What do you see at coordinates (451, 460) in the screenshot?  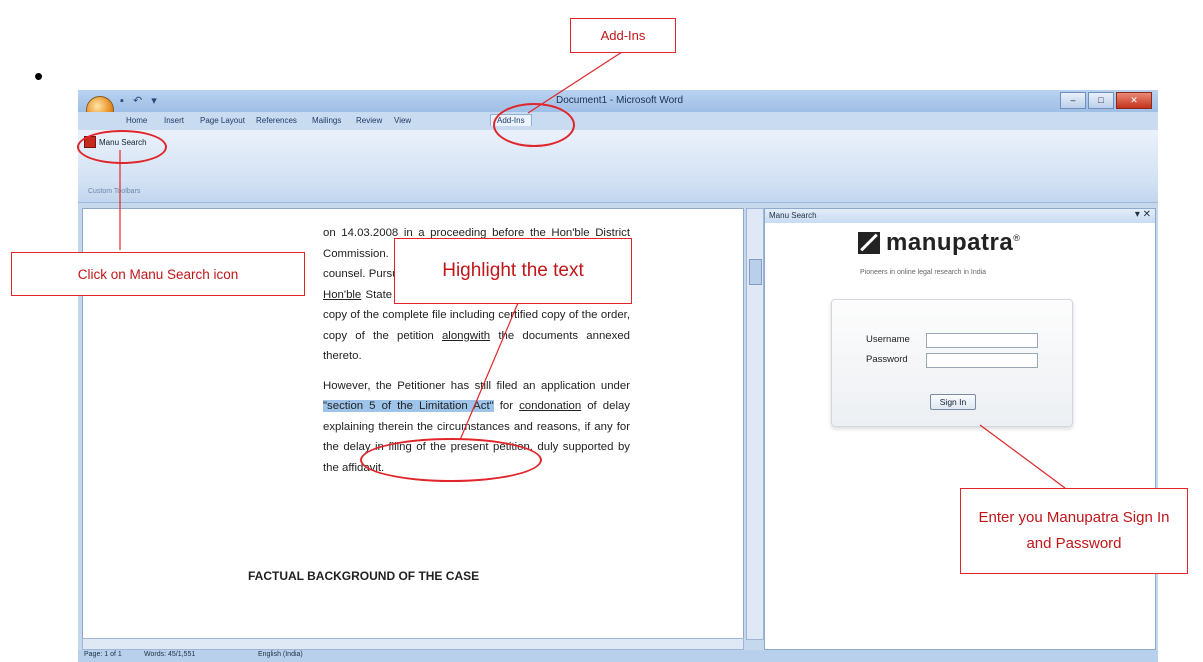 I see `highlight-ellipse` at bounding box center [451, 460].